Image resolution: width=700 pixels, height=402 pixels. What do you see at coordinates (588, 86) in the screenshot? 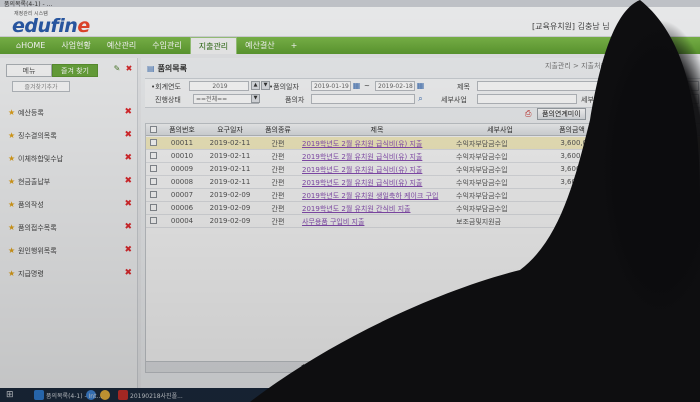
I see `subject-field` at bounding box center [588, 86].